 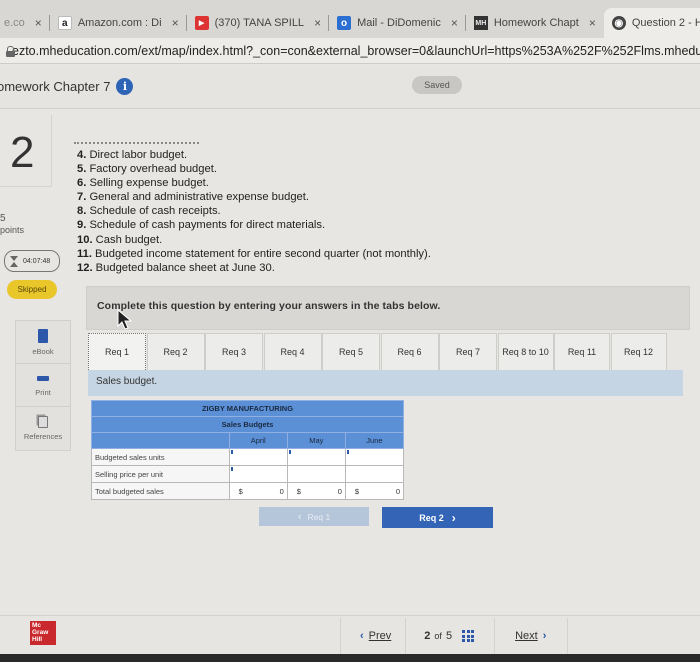 I want to click on list-item: 10. Cash budget., so click(x=254, y=240).